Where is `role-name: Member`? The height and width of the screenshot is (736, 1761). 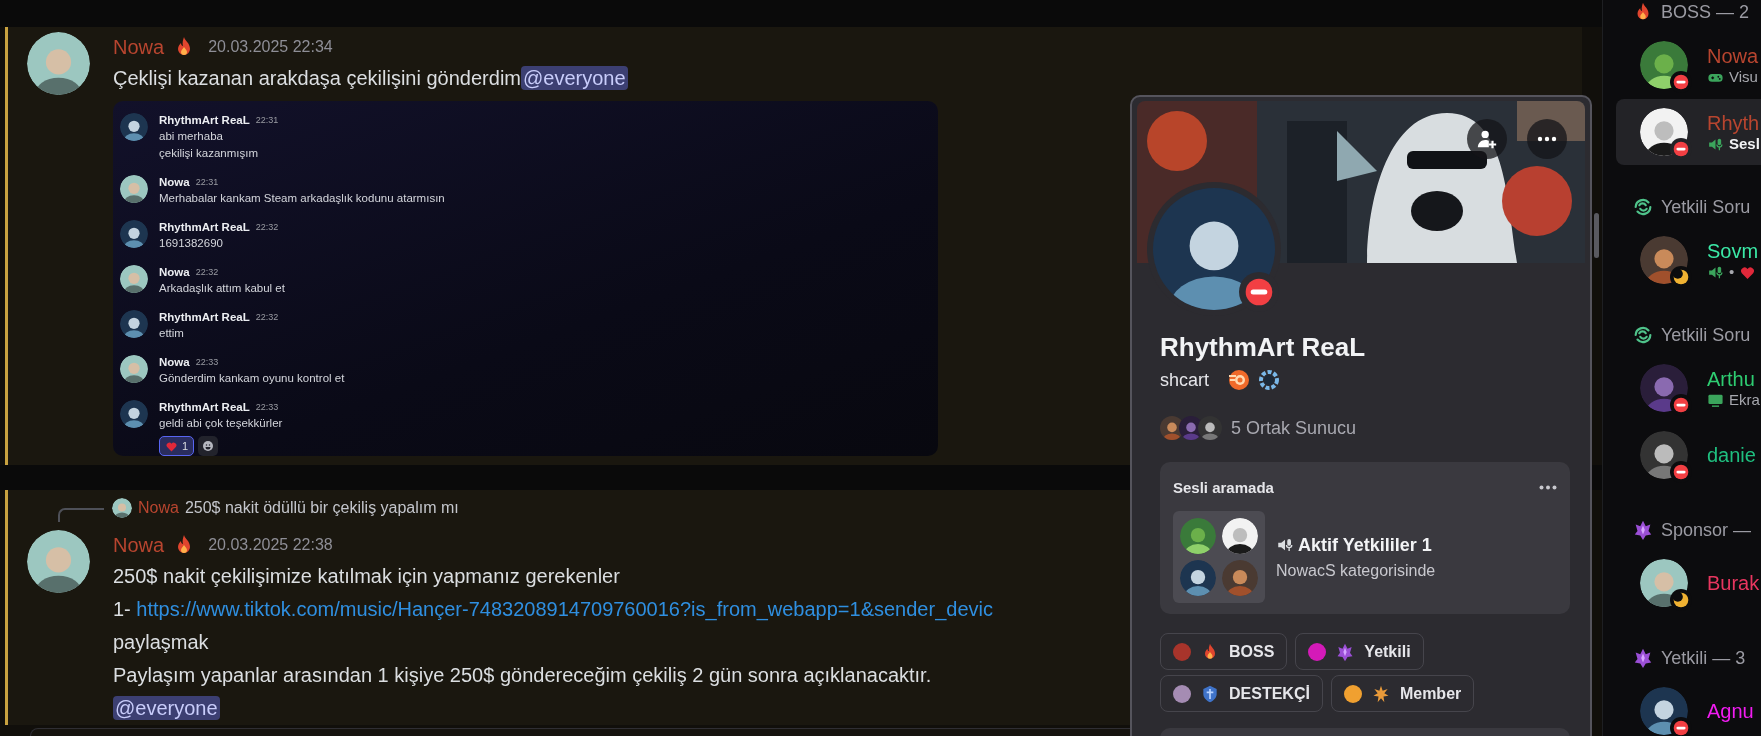
role-name: Member is located at coordinates (1430, 693).